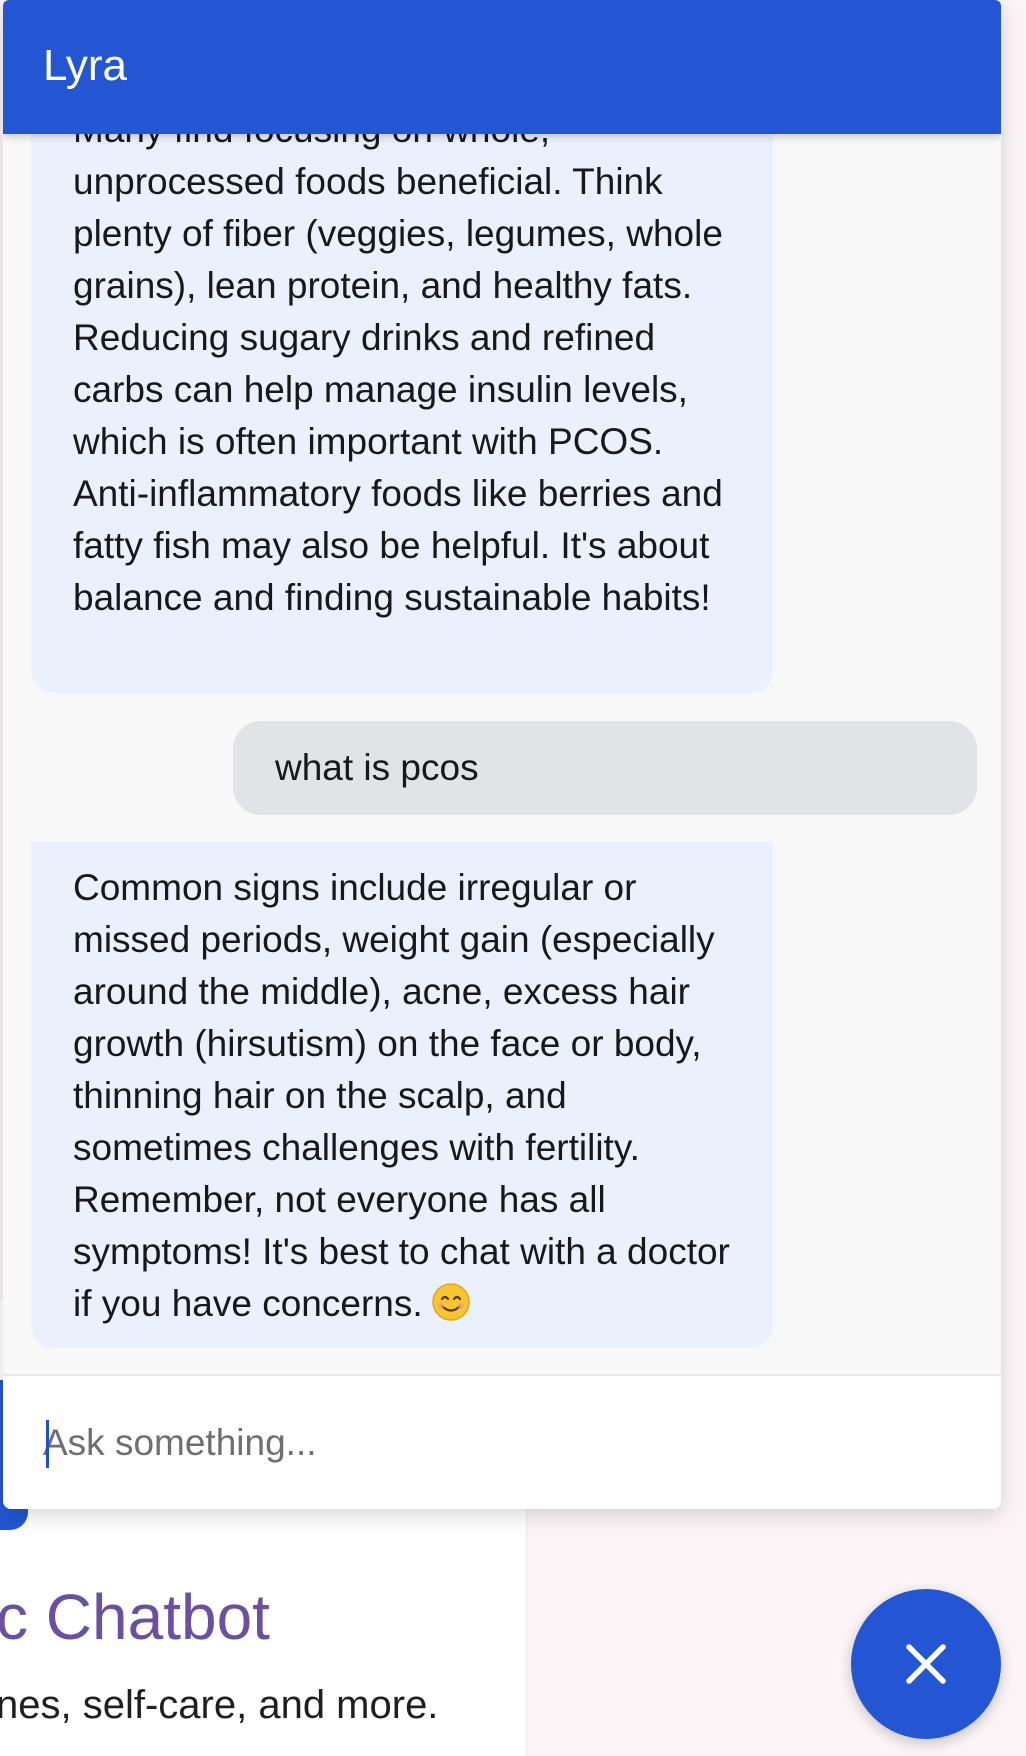  Describe the element at coordinates (377, 767) in the screenshot. I see `message-text: what is pcos` at that location.